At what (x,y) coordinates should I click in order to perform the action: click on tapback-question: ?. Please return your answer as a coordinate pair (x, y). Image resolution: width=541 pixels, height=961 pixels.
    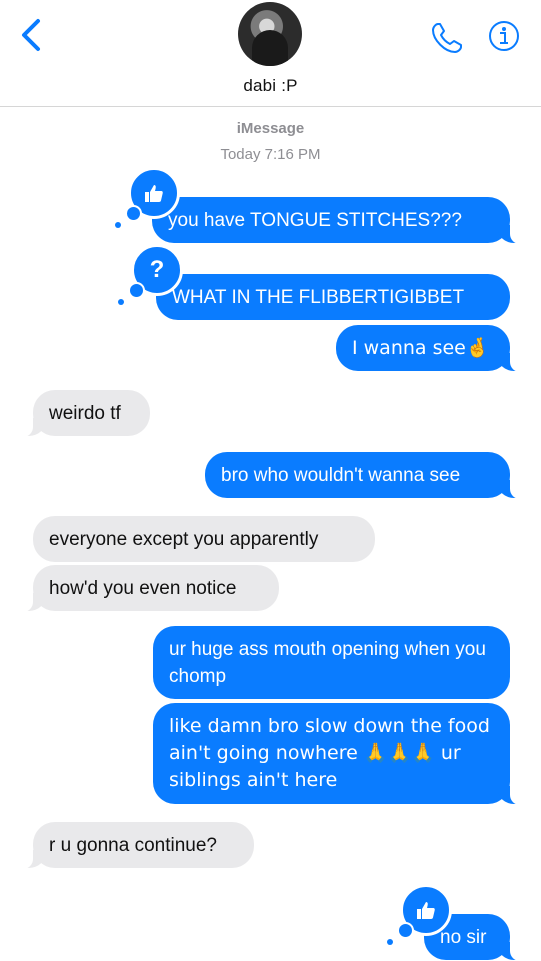
    Looking at the image, I should click on (150, 274).